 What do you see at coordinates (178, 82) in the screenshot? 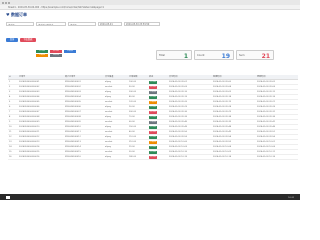
I see `table-cell: 2024-05-30 09:01` at bounding box center [178, 82].